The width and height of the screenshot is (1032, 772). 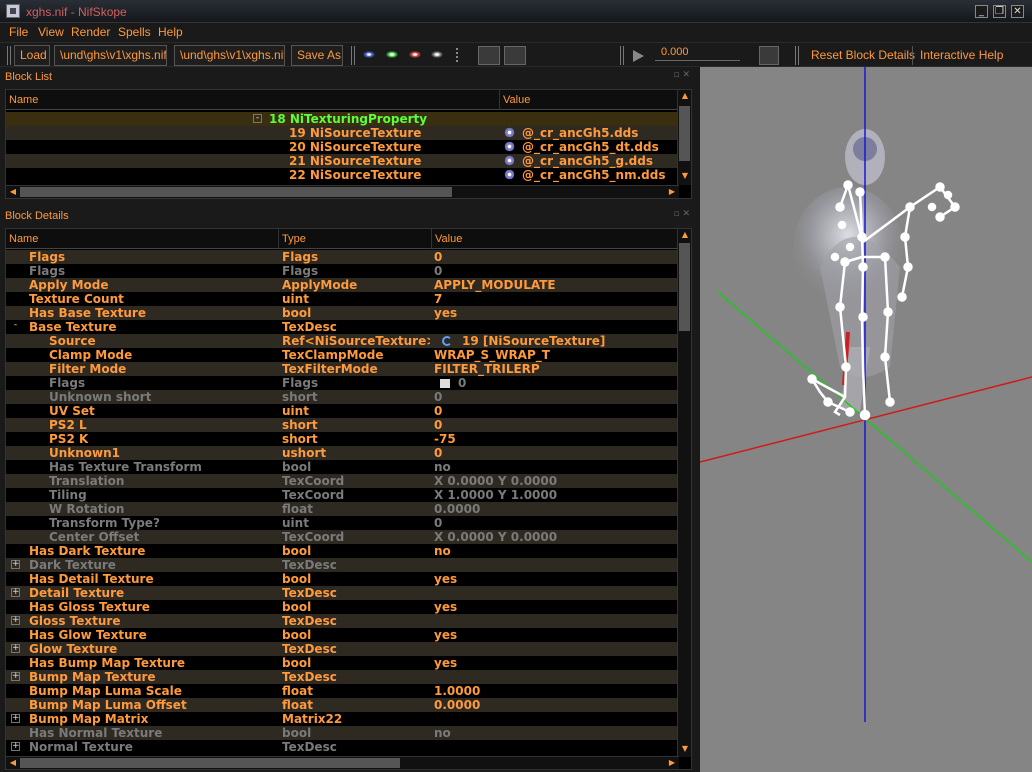 What do you see at coordinates (342, 733) in the screenshot?
I see `detail-row: Has Normal Texture bool no` at bounding box center [342, 733].